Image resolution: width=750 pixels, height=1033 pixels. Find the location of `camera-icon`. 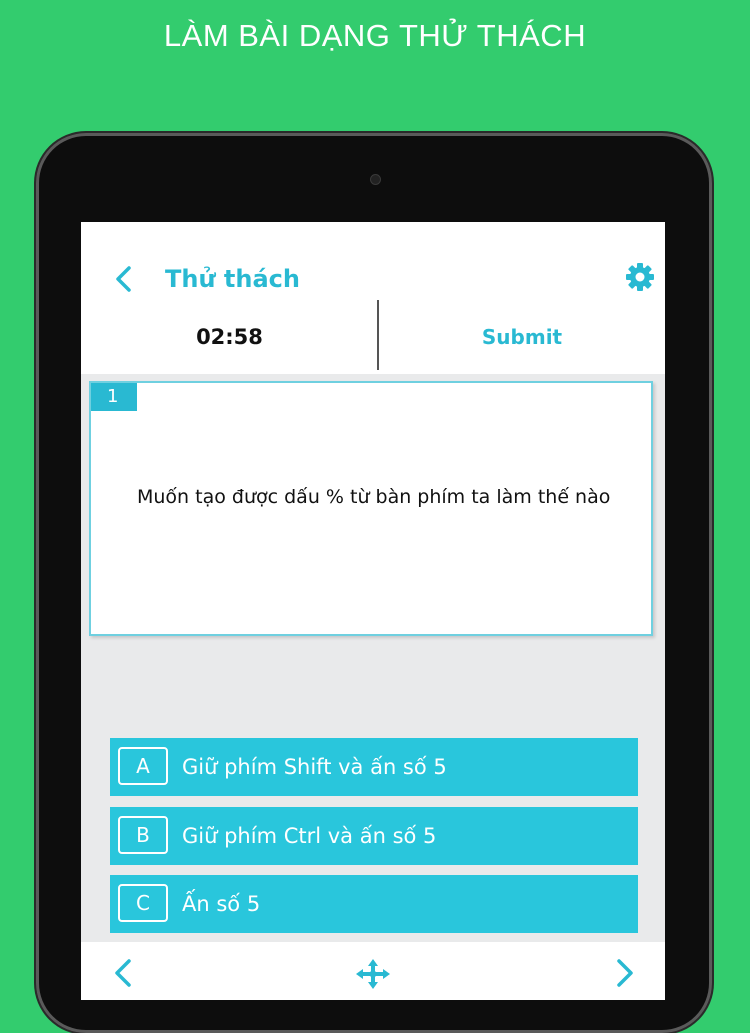

camera-icon is located at coordinates (375, 179).